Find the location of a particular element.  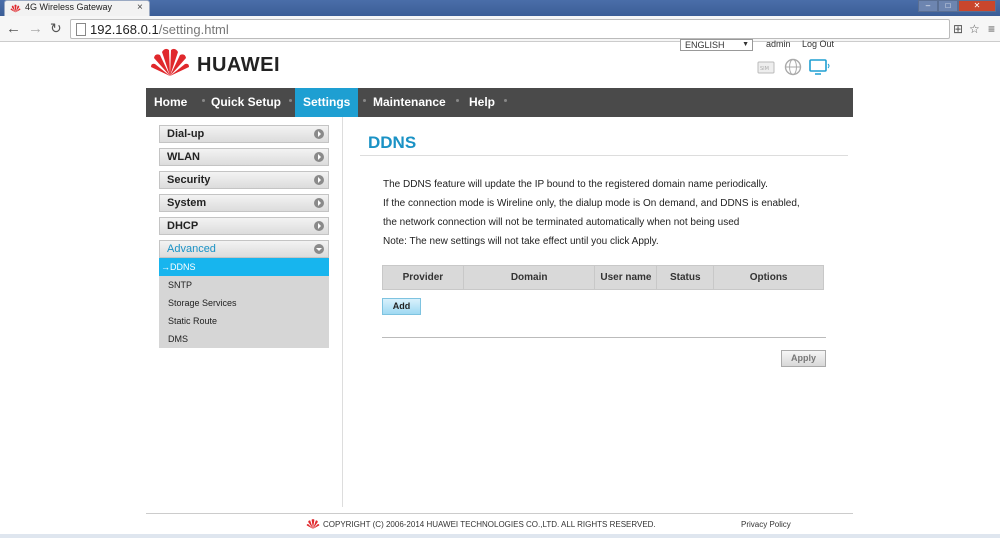

column-header-provider: Provider is located at coordinates (423, 277).